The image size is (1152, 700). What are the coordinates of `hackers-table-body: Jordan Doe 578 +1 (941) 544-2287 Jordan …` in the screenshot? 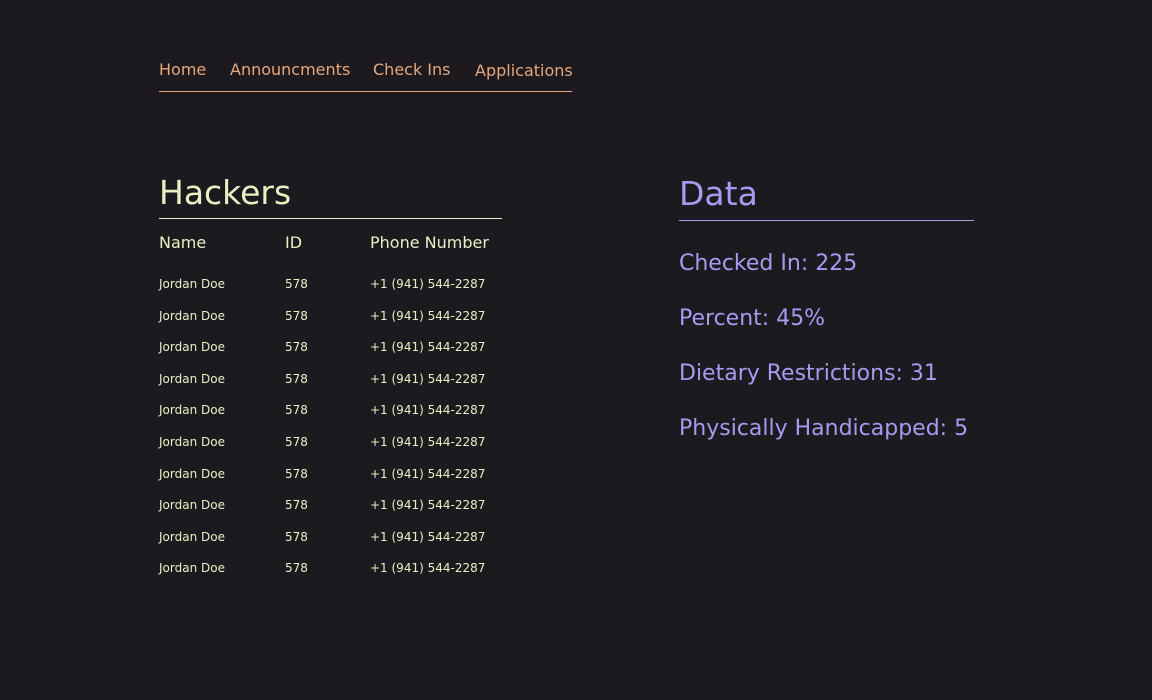 It's located at (330, 435).